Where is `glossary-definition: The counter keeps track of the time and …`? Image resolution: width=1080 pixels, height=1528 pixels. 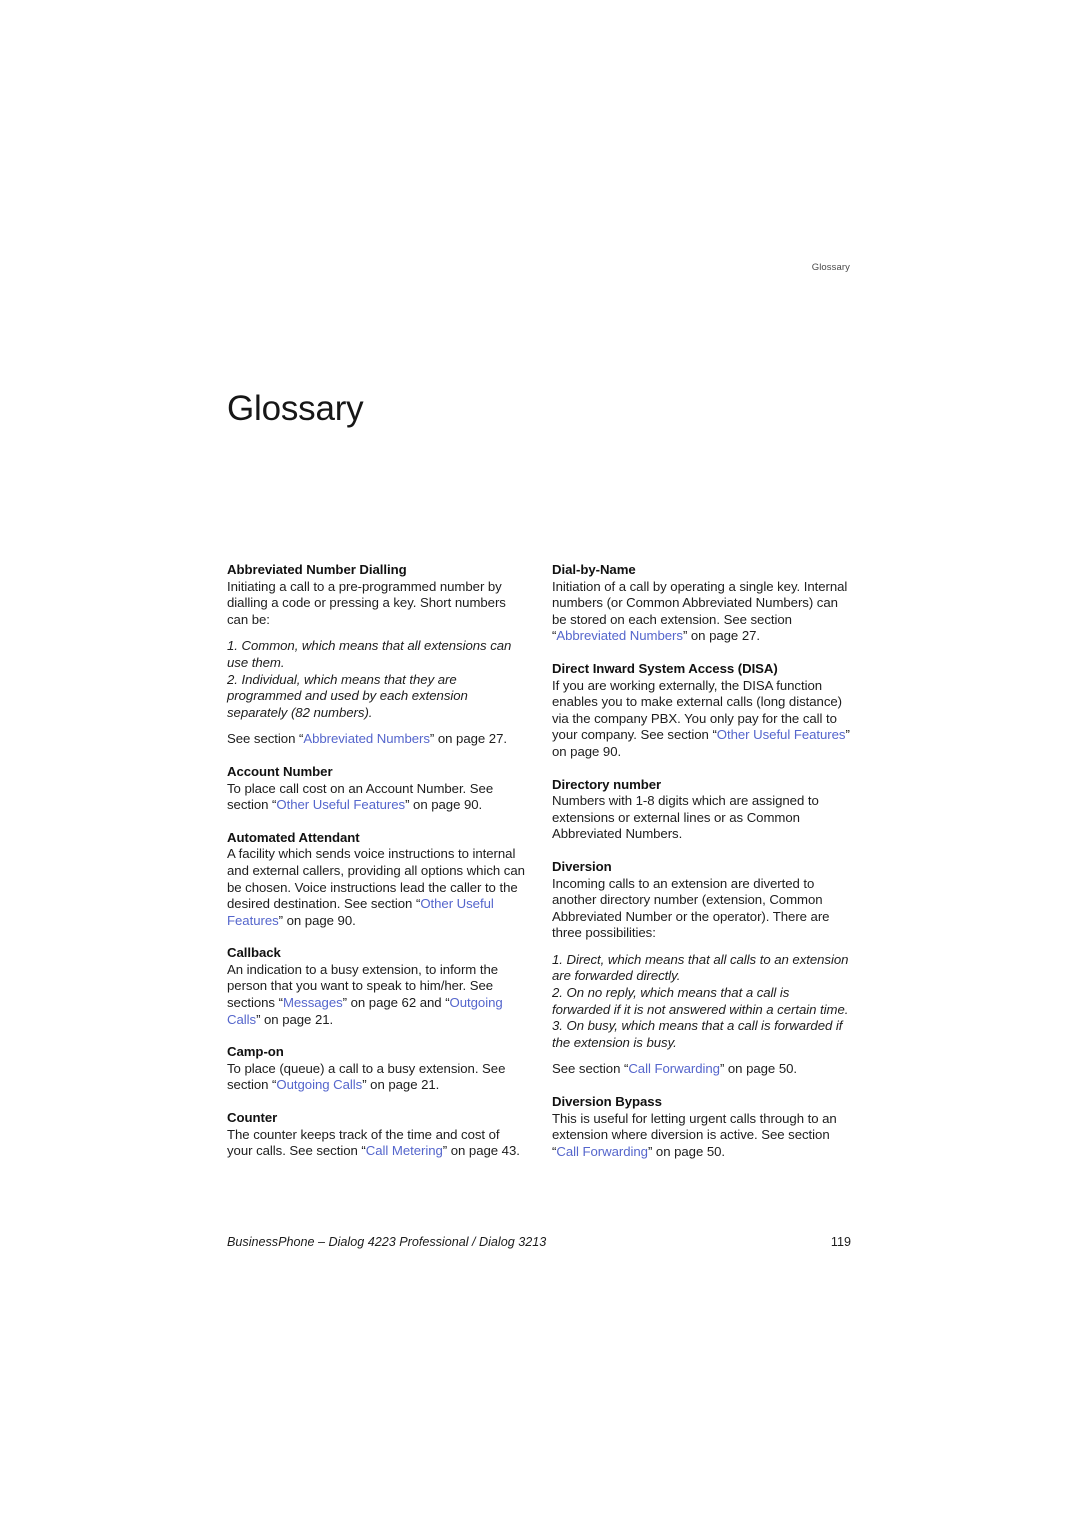
glossary-definition: The counter keeps track of the time and … is located at coordinates (376, 1143).